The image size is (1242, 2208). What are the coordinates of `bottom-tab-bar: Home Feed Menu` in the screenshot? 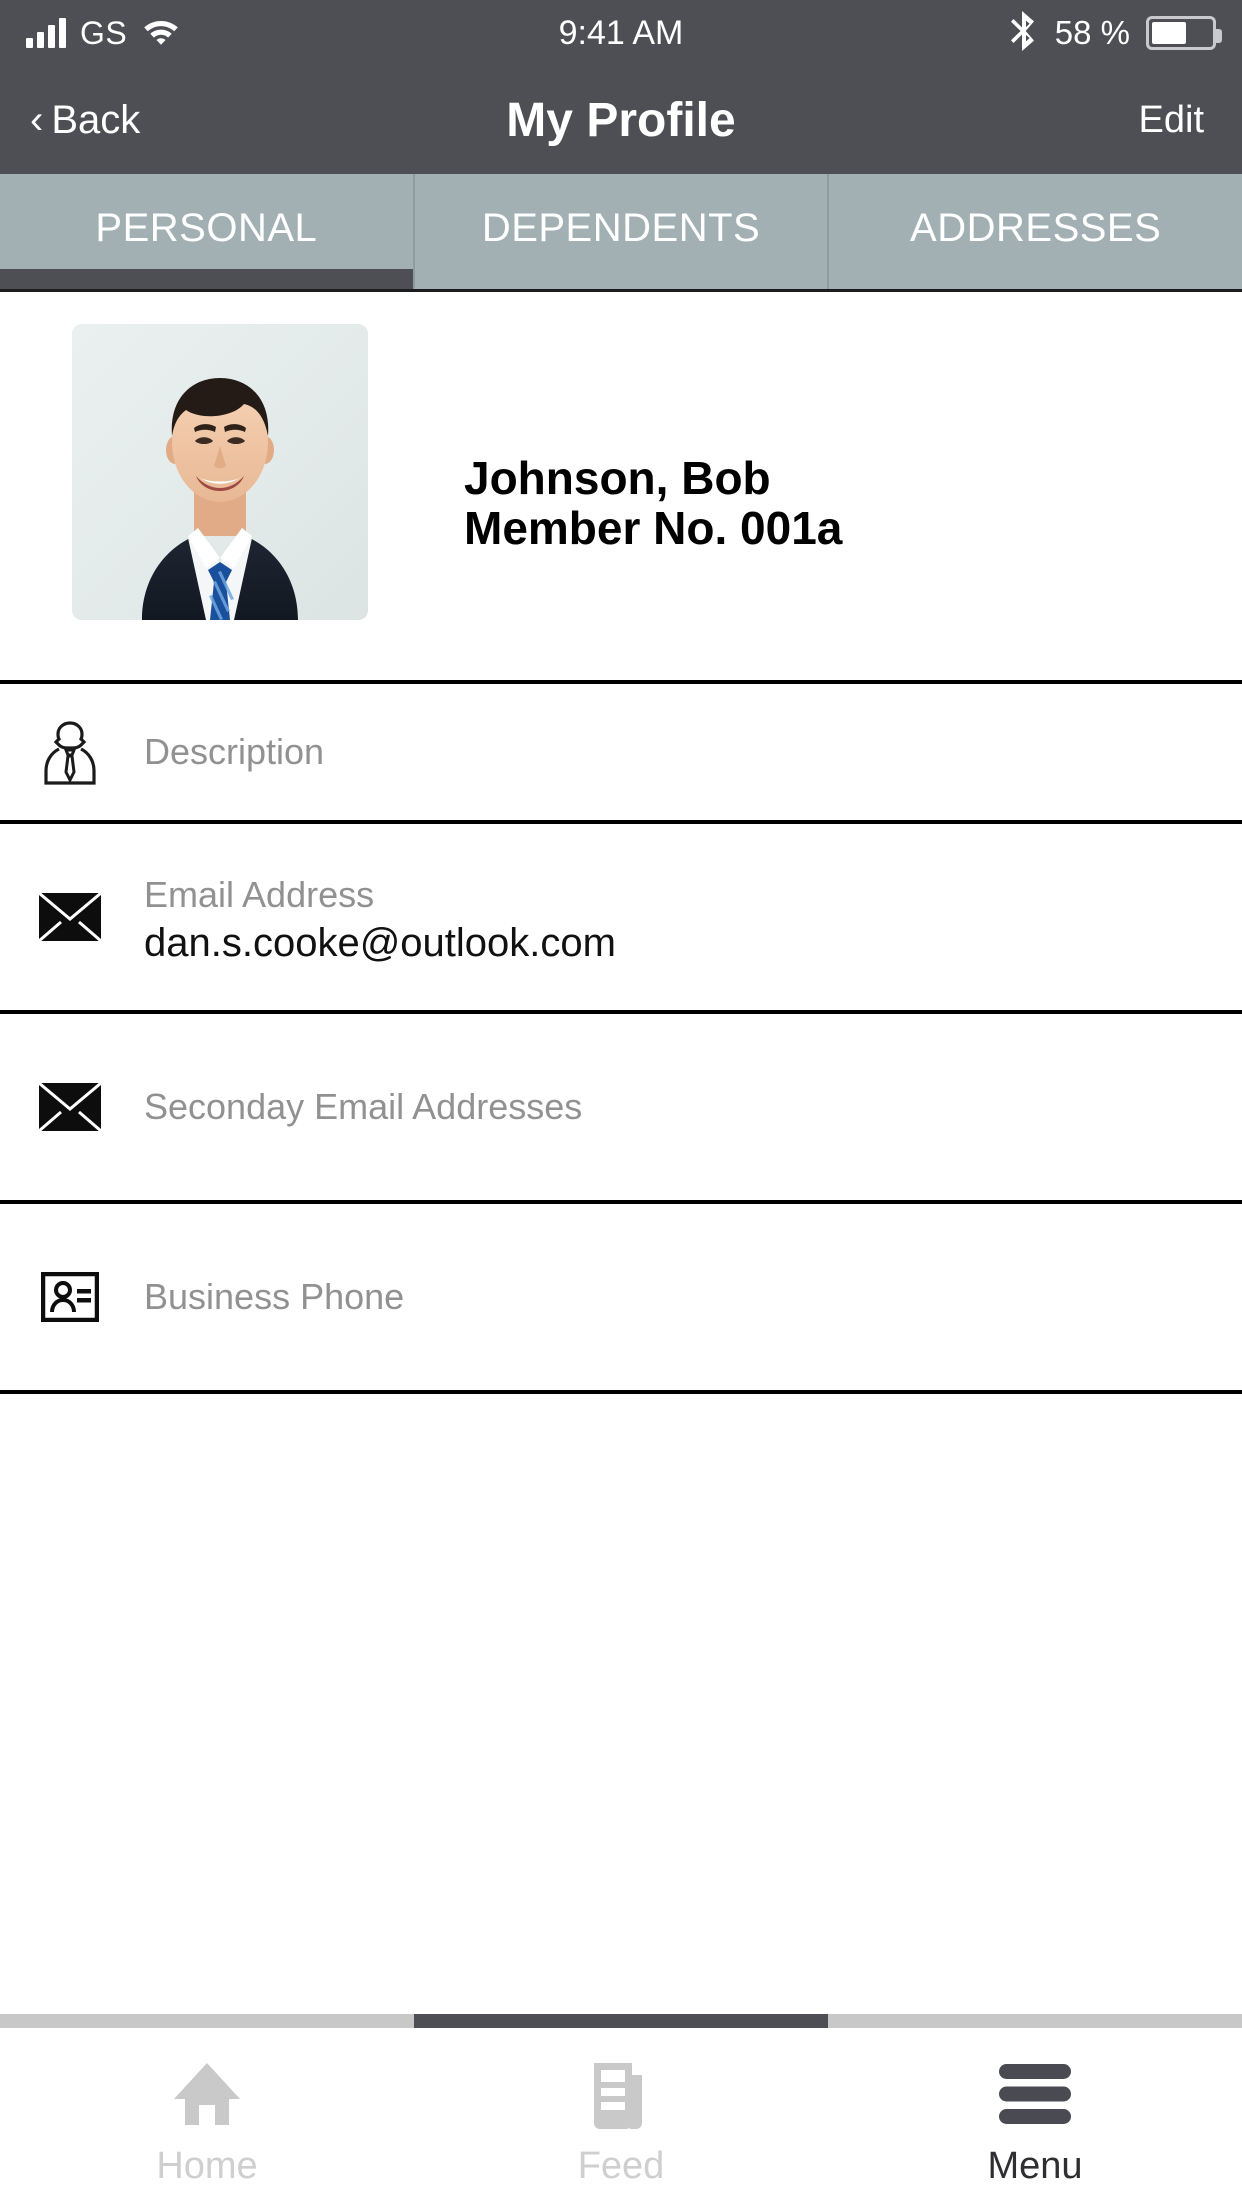 It's located at (621, 2118).